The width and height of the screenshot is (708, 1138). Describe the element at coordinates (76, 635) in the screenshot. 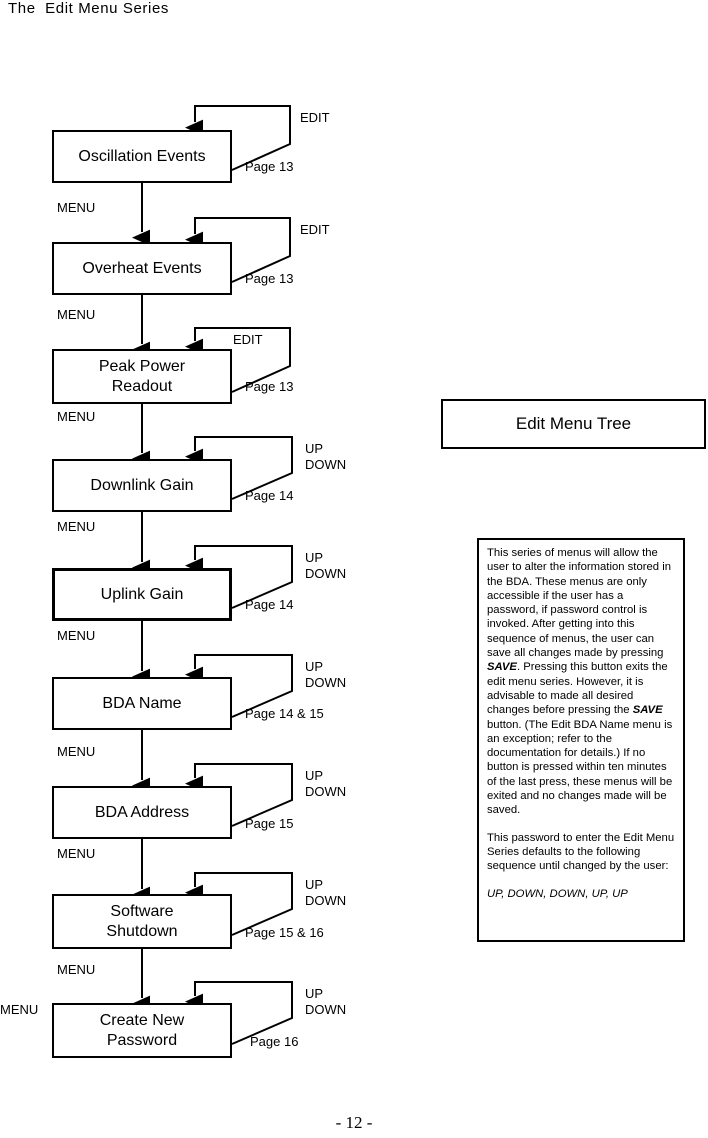

I see `menu-label-uplink: MENU` at that location.